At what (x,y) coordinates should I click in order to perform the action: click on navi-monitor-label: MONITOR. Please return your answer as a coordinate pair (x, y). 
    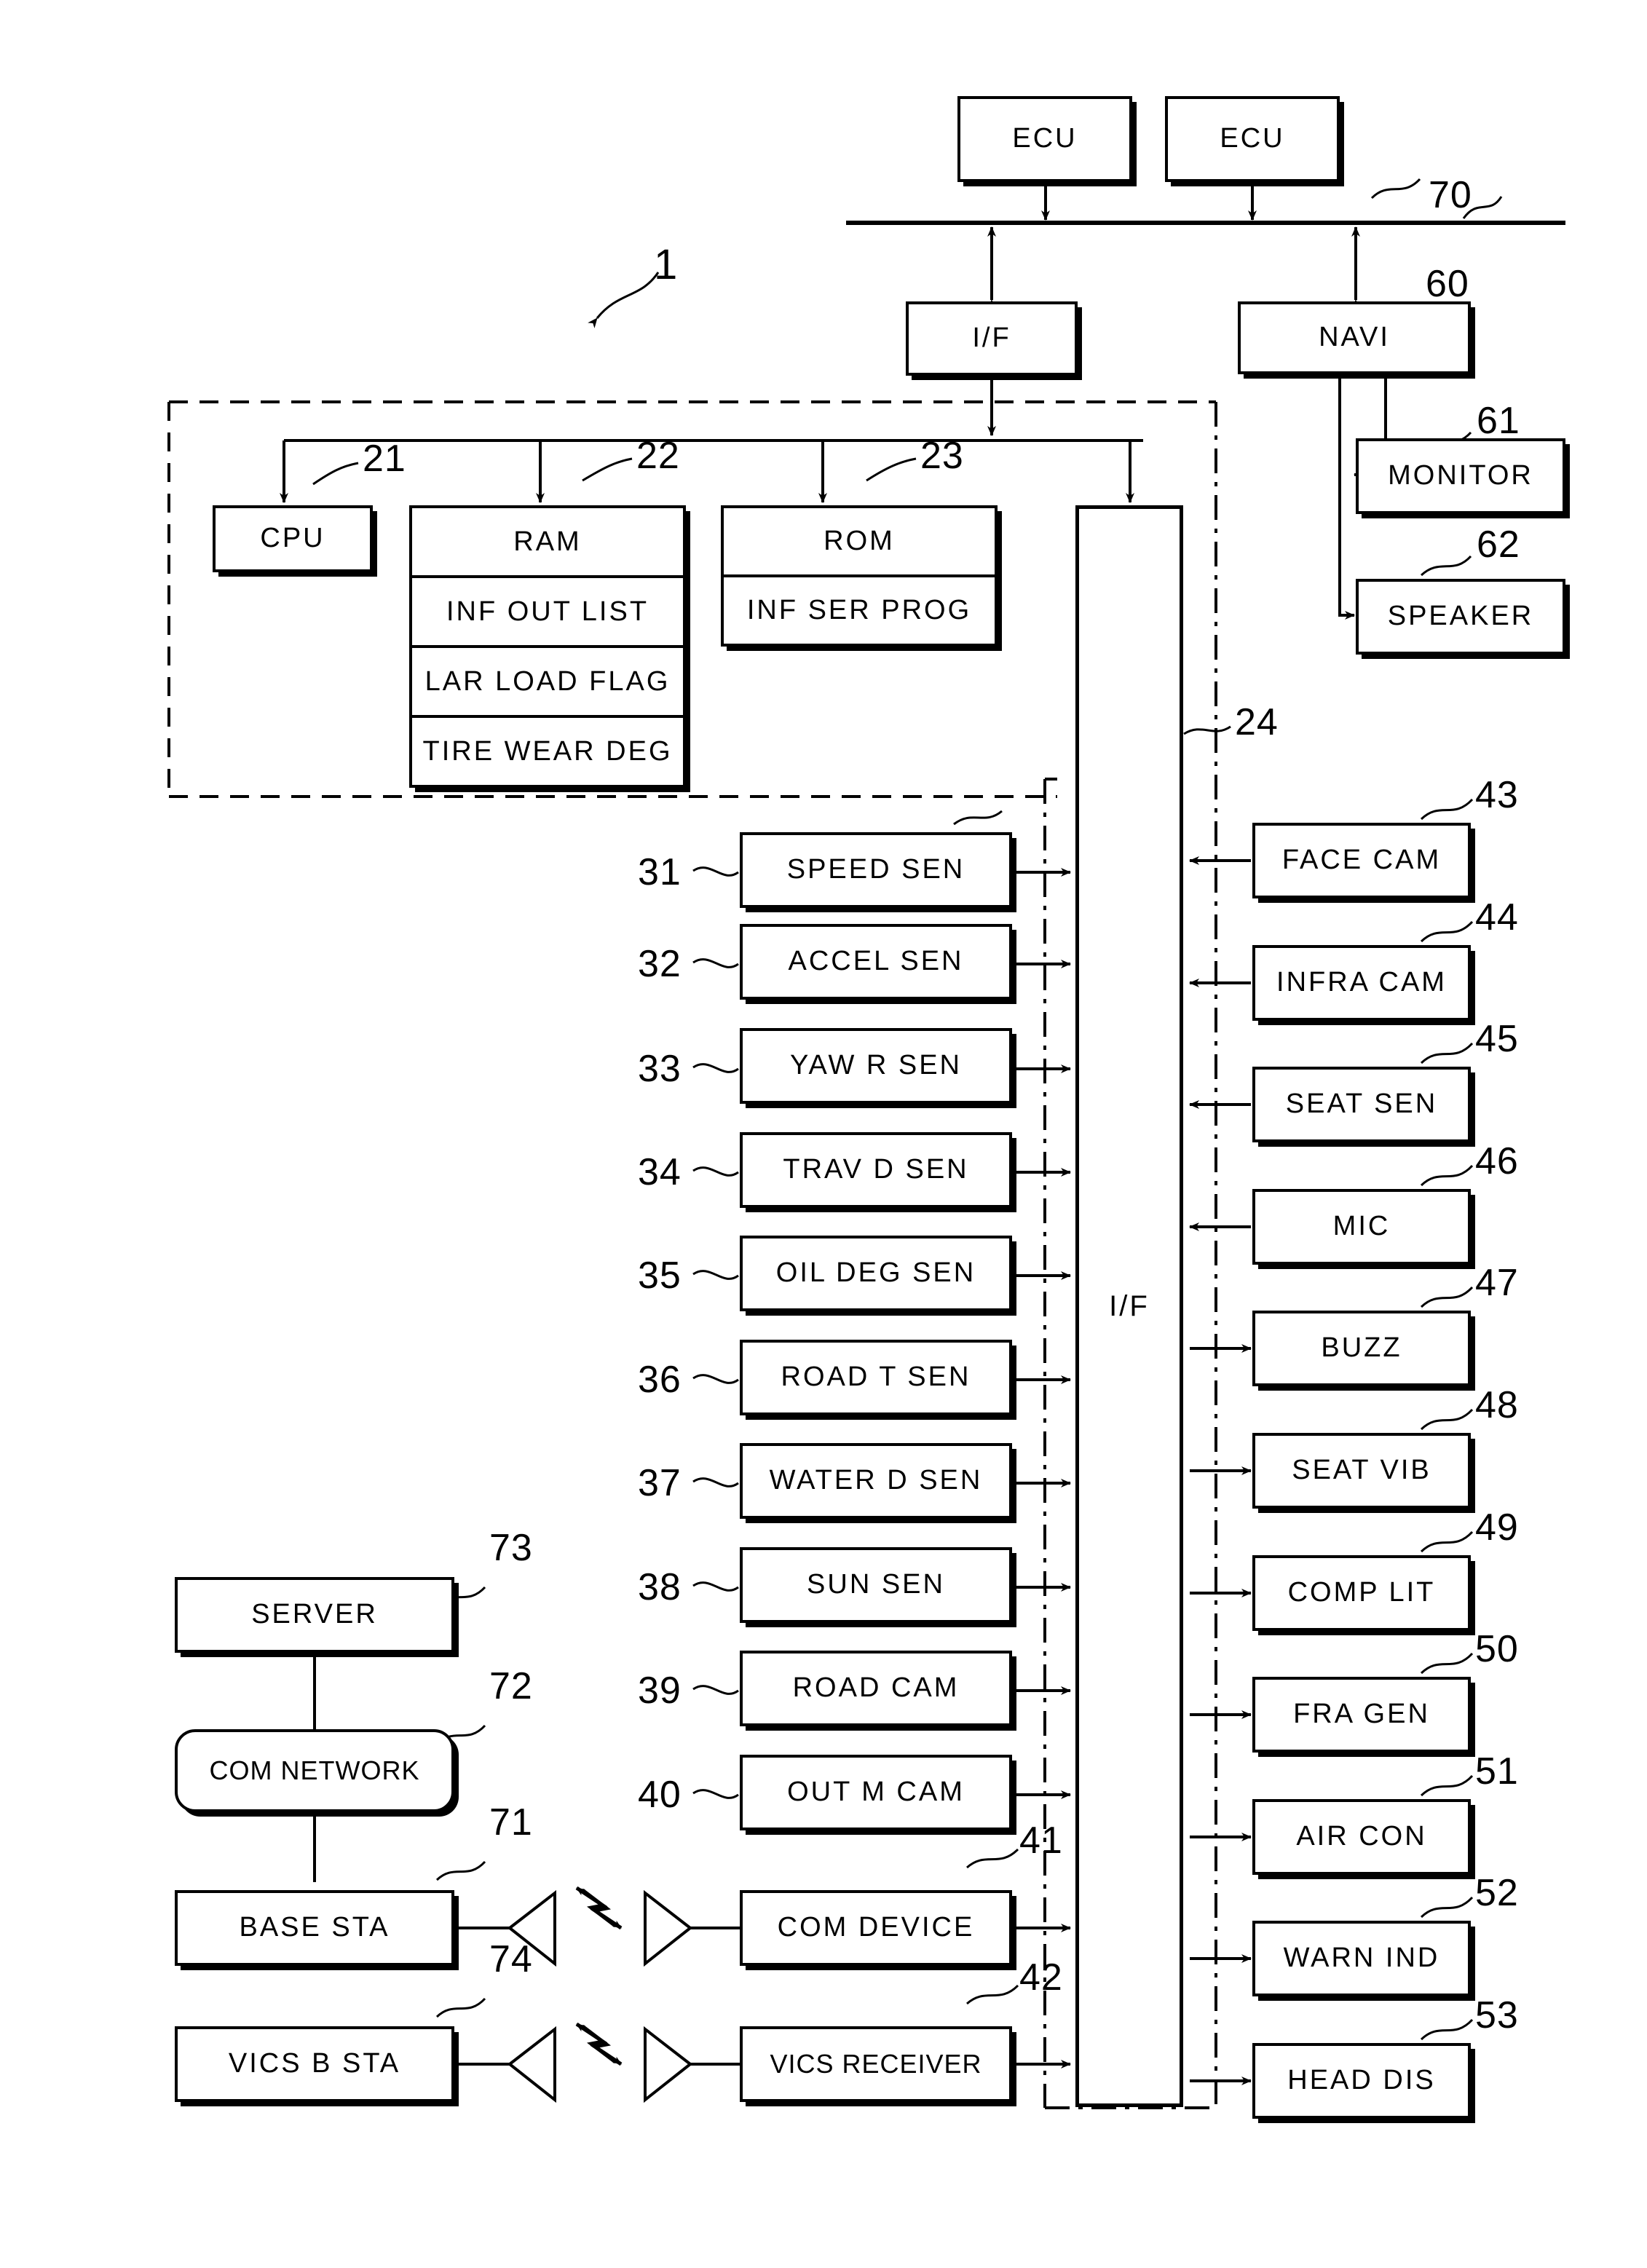
    Looking at the image, I should click on (1460, 476).